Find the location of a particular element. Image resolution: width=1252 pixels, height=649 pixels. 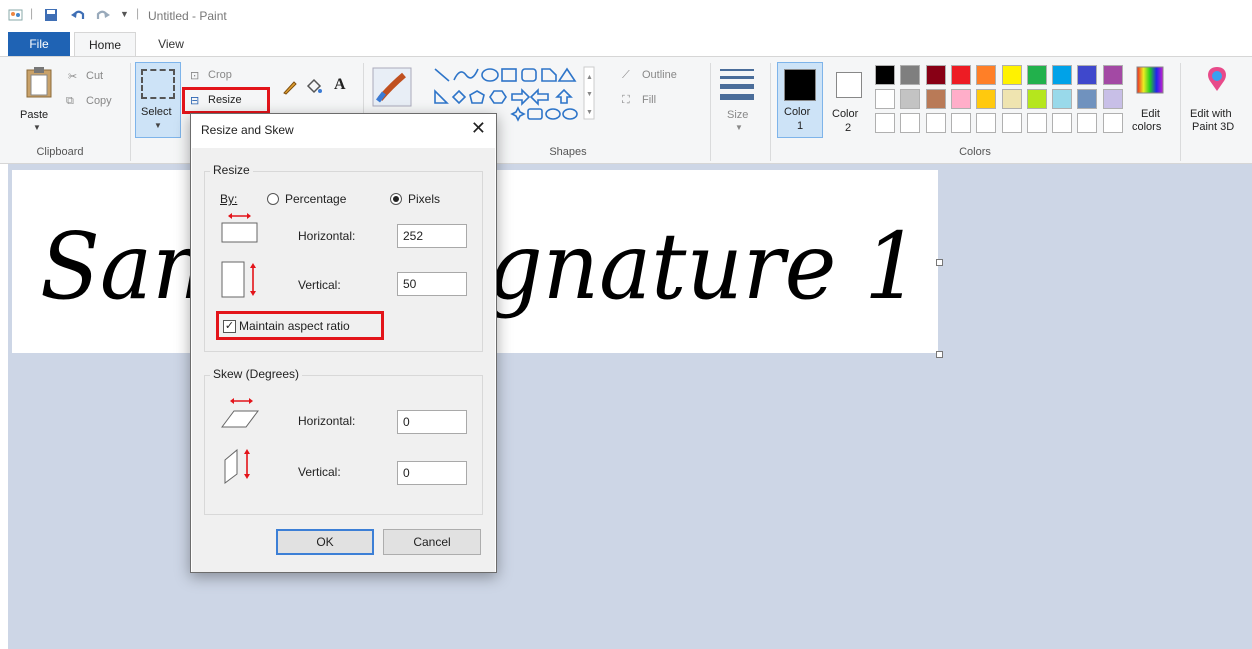

percentage-label: Percentage is located at coordinates (315, 199).